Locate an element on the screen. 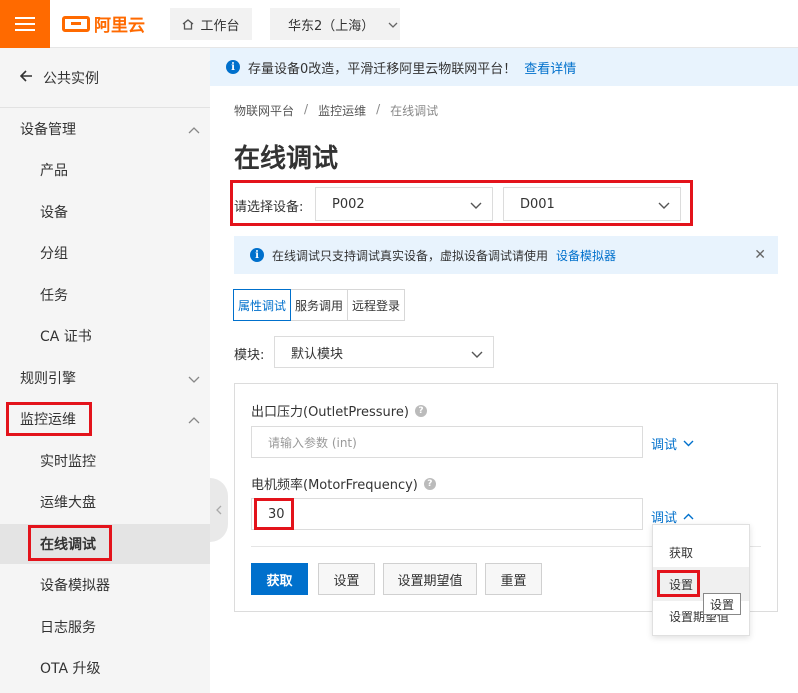 This screenshot has height=693, width=798. sidebar-item-group: 分组 is located at coordinates (105, 253).